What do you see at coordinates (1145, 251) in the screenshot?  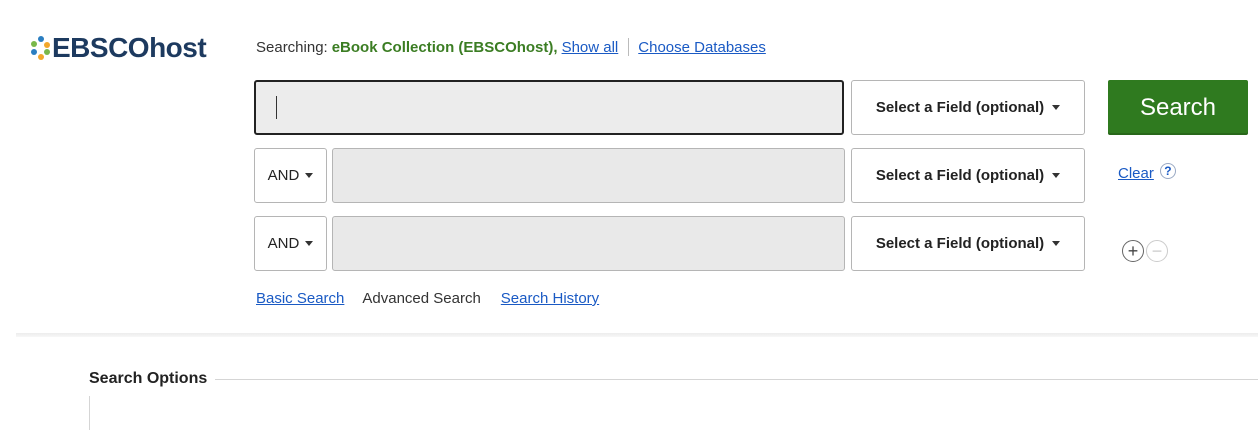 I see `row-controls: + −` at bounding box center [1145, 251].